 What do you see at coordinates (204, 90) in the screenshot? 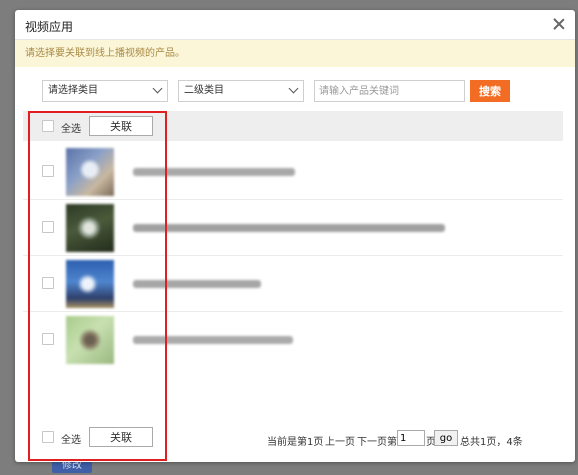
I see `category-select-secondary-value: 二级类目` at bounding box center [204, 90].